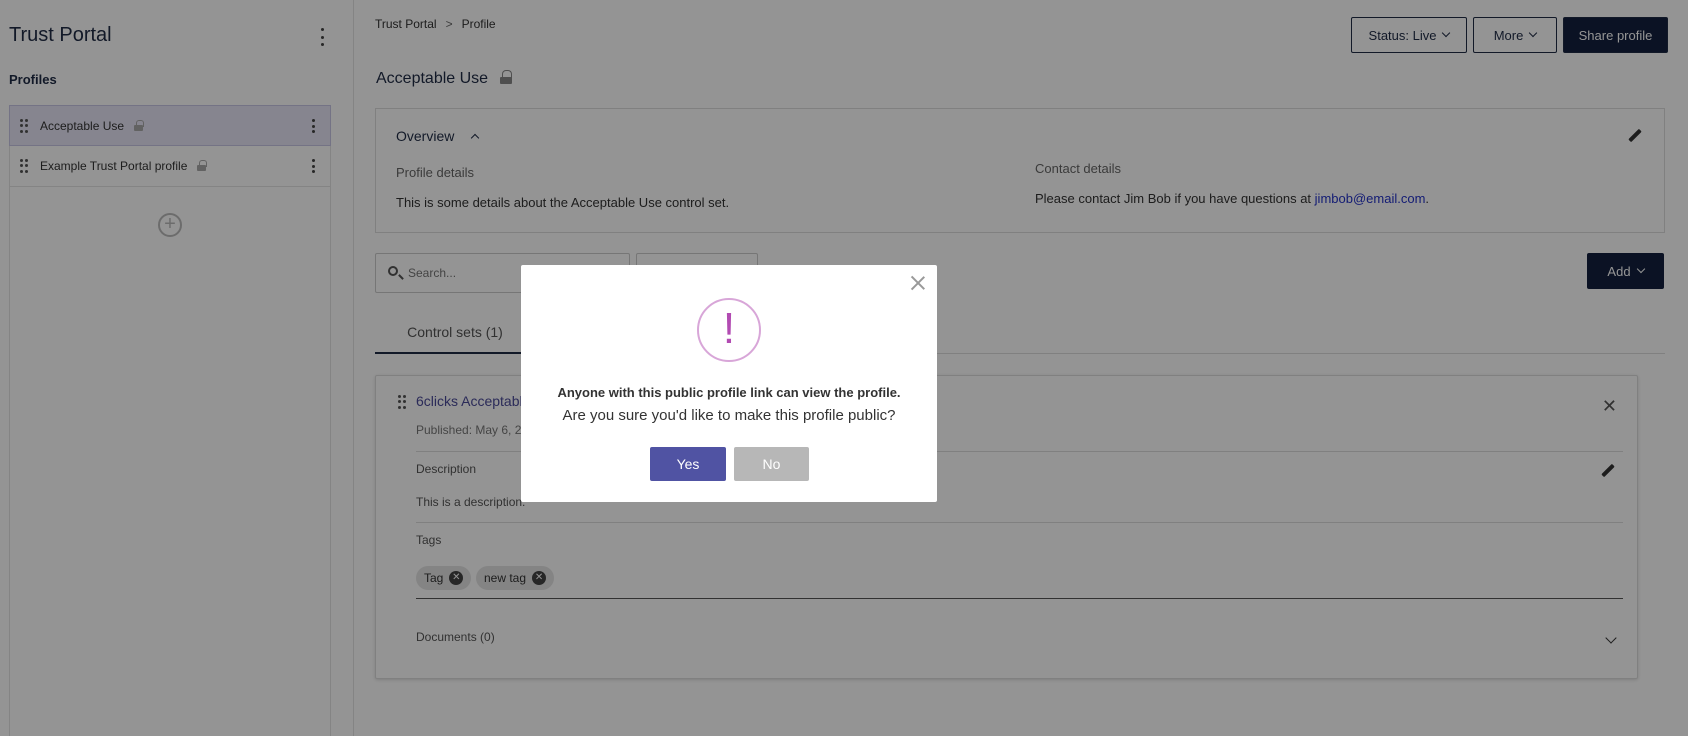  Describe the element at coordinates (918, 283) in the screenshot. I see `close-icon` at that location.